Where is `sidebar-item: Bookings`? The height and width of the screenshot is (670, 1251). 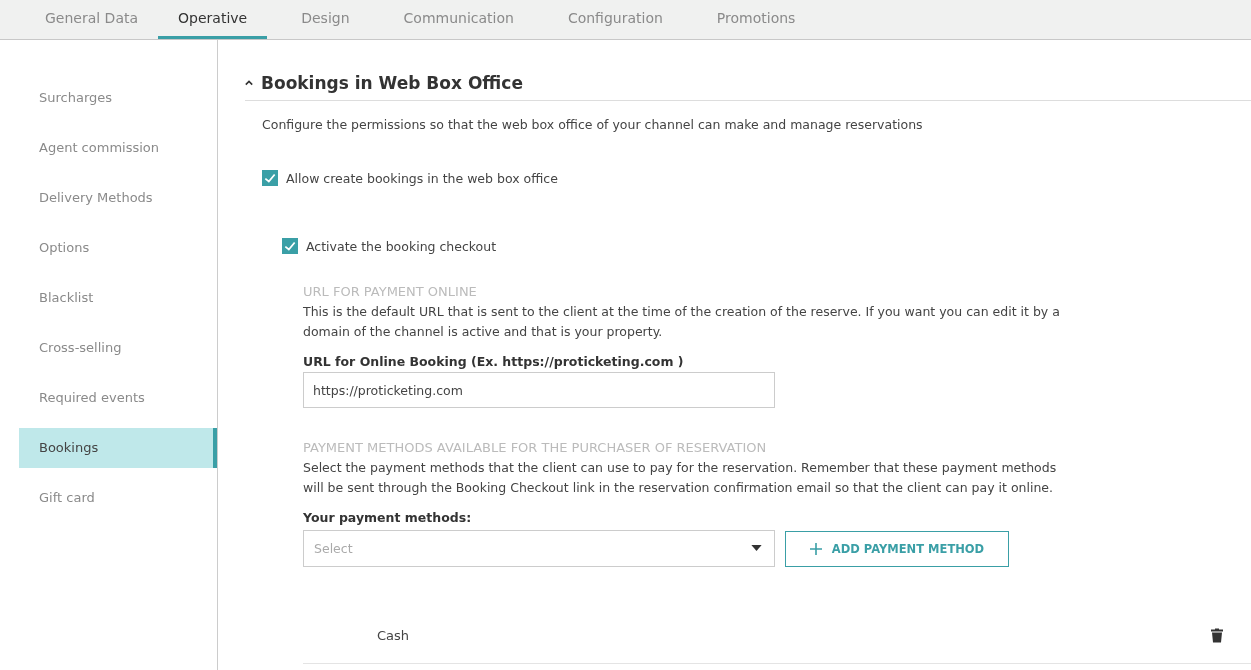
sidebar-item: Bookings is located at coordinates (118, 448).